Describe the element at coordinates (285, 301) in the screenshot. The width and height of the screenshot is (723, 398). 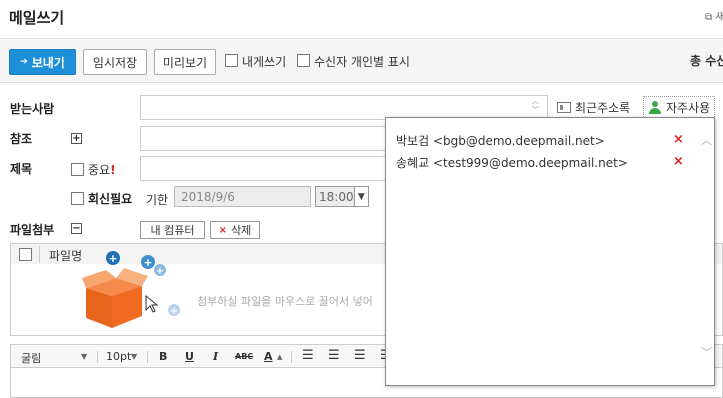
I see `drop-instruction-text: 첨부하실 파일을 마우스로 끌어서 넣어` at that location.